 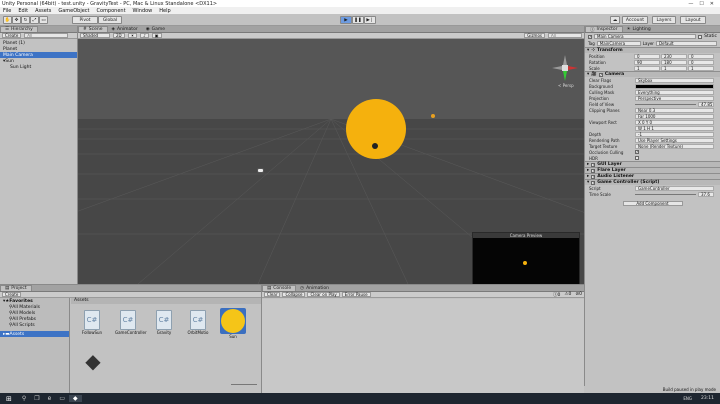 I want to click on clear-flags-dropdown: Skybox, so click(x=674, y=80).